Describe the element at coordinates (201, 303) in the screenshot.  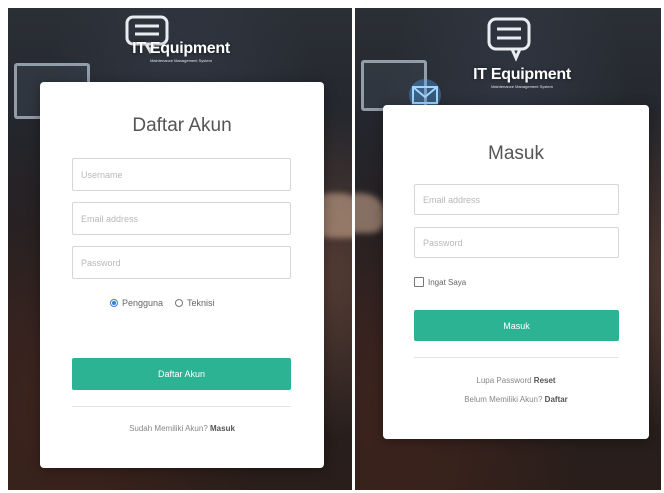
I see `role-option-label: Teknisi` at that location.